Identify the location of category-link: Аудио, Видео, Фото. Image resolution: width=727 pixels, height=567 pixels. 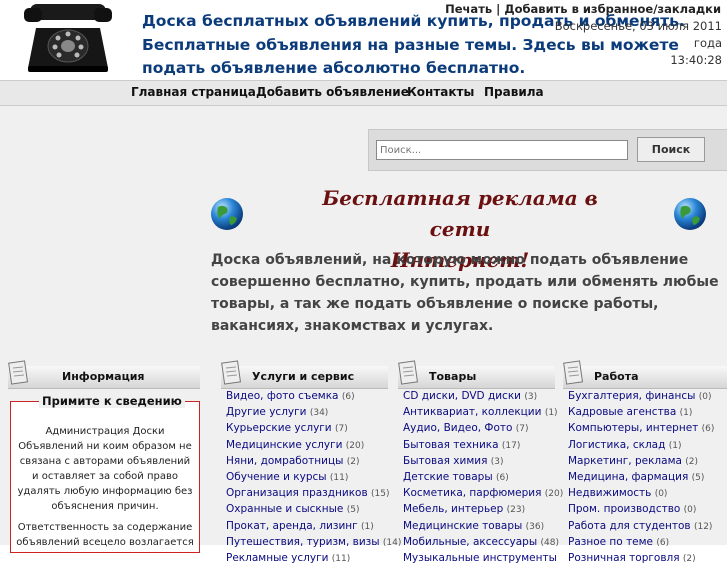
(457, 428).